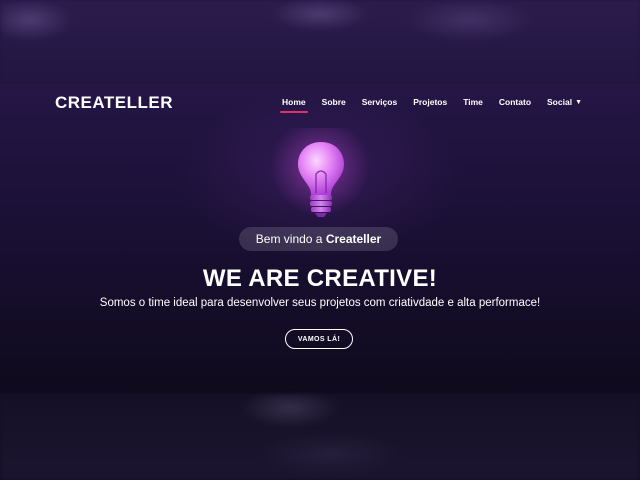 The width and height of the screenshot is (640, 480). What do you see at coordinates (321, 179) in the screenshot?
I see `lightbulb-icon` at bounding box center [321, 179].